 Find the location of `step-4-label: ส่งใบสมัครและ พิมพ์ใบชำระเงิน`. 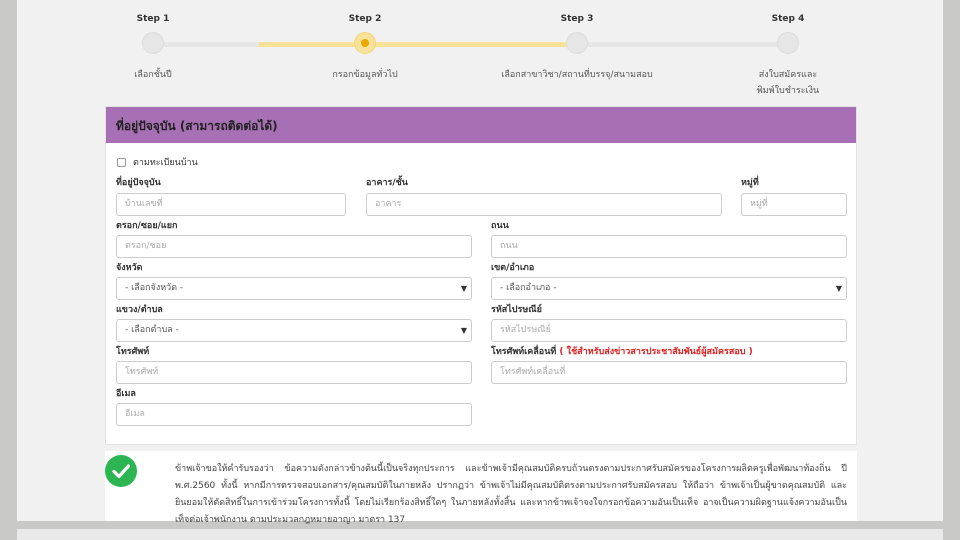

step-4-label: ส่งใบสมัครและ พิมพ์ใบชำระเงิน is located at coordinates (788, 83).